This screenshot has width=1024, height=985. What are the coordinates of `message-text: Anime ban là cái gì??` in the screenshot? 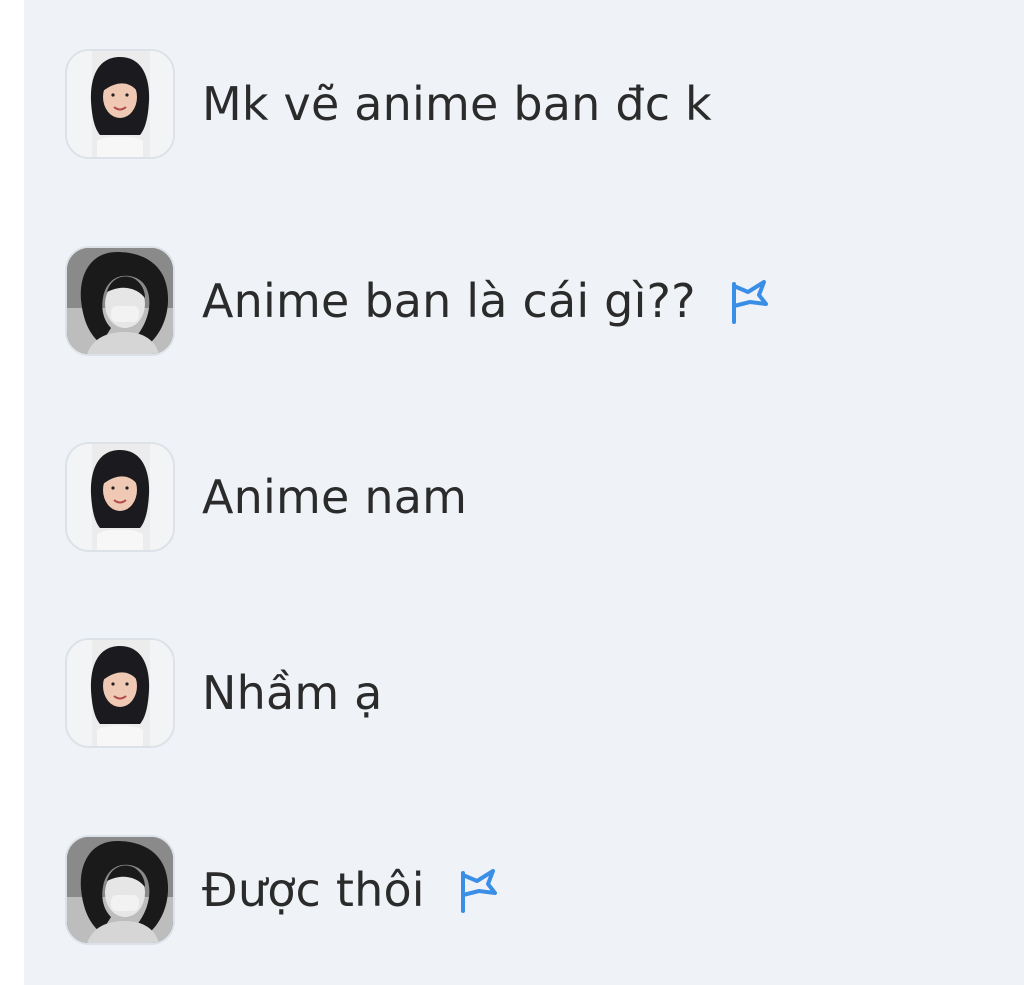 It's located at (449, 301).